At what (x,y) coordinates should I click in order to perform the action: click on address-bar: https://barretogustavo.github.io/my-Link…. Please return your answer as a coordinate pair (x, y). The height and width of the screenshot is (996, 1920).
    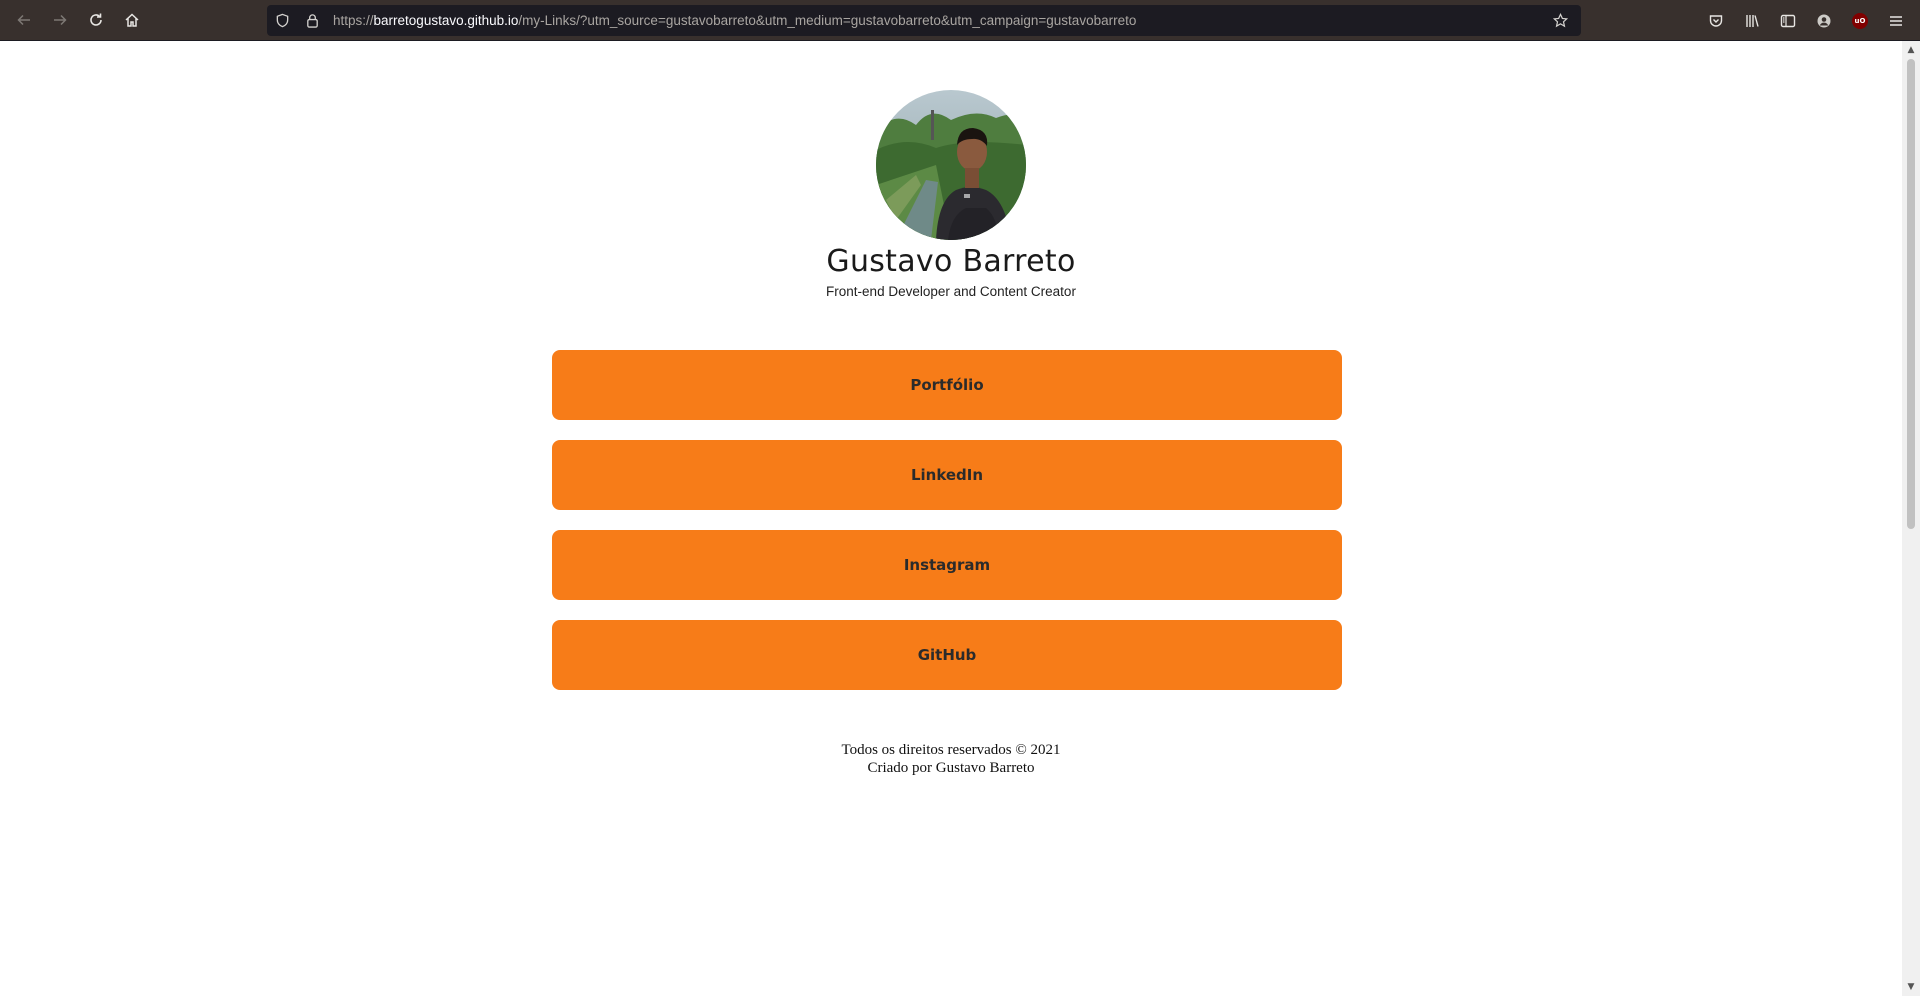
    Looking at the image, I should click on (924, 20).